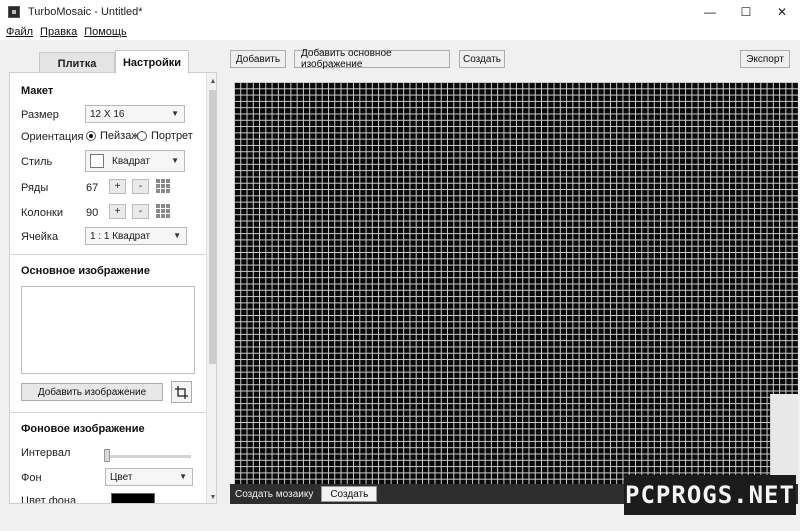 The image size is (800, 531). What do you see at coordinates (40, 237) in the screenshot?
I see `cell-label: Ячейка` at bounding box center [40, 237].